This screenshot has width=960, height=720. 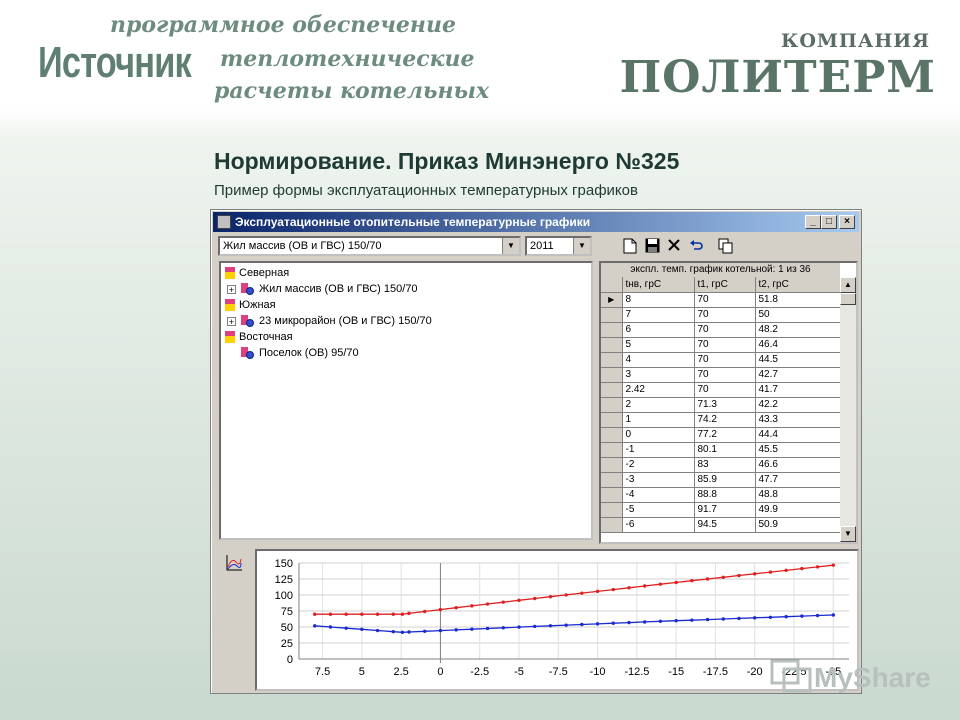 I want to click on table-row: 4 70 44.5, so click(x=721, y=360).